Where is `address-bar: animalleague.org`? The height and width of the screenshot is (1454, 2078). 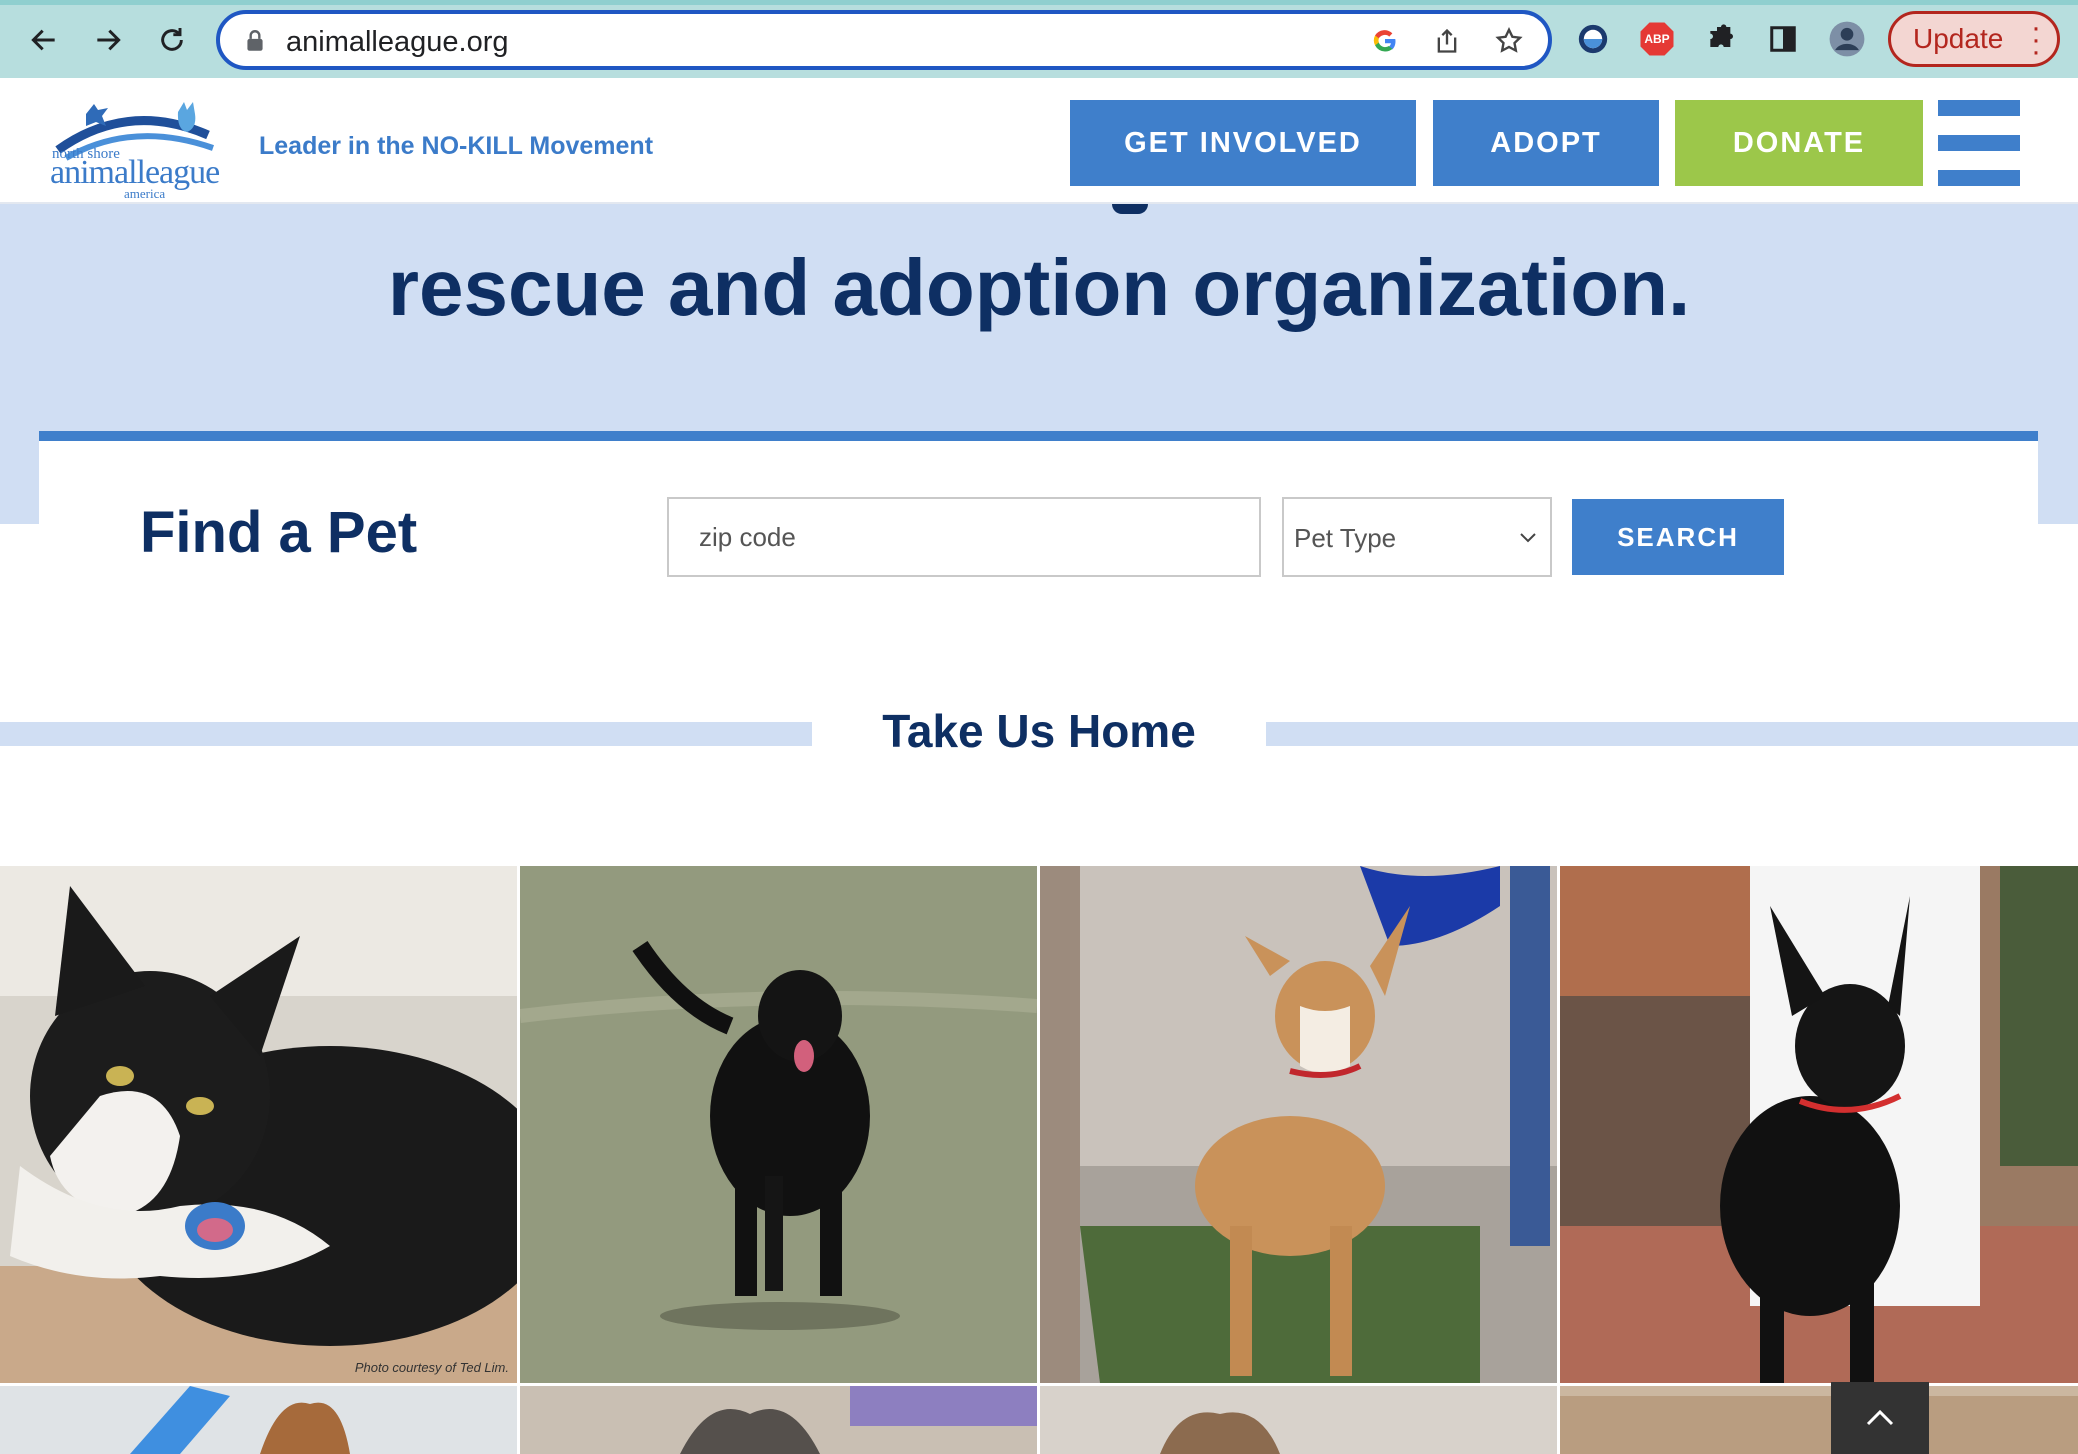
address-bar: animalleague.org is located at coordinates (884, 40).